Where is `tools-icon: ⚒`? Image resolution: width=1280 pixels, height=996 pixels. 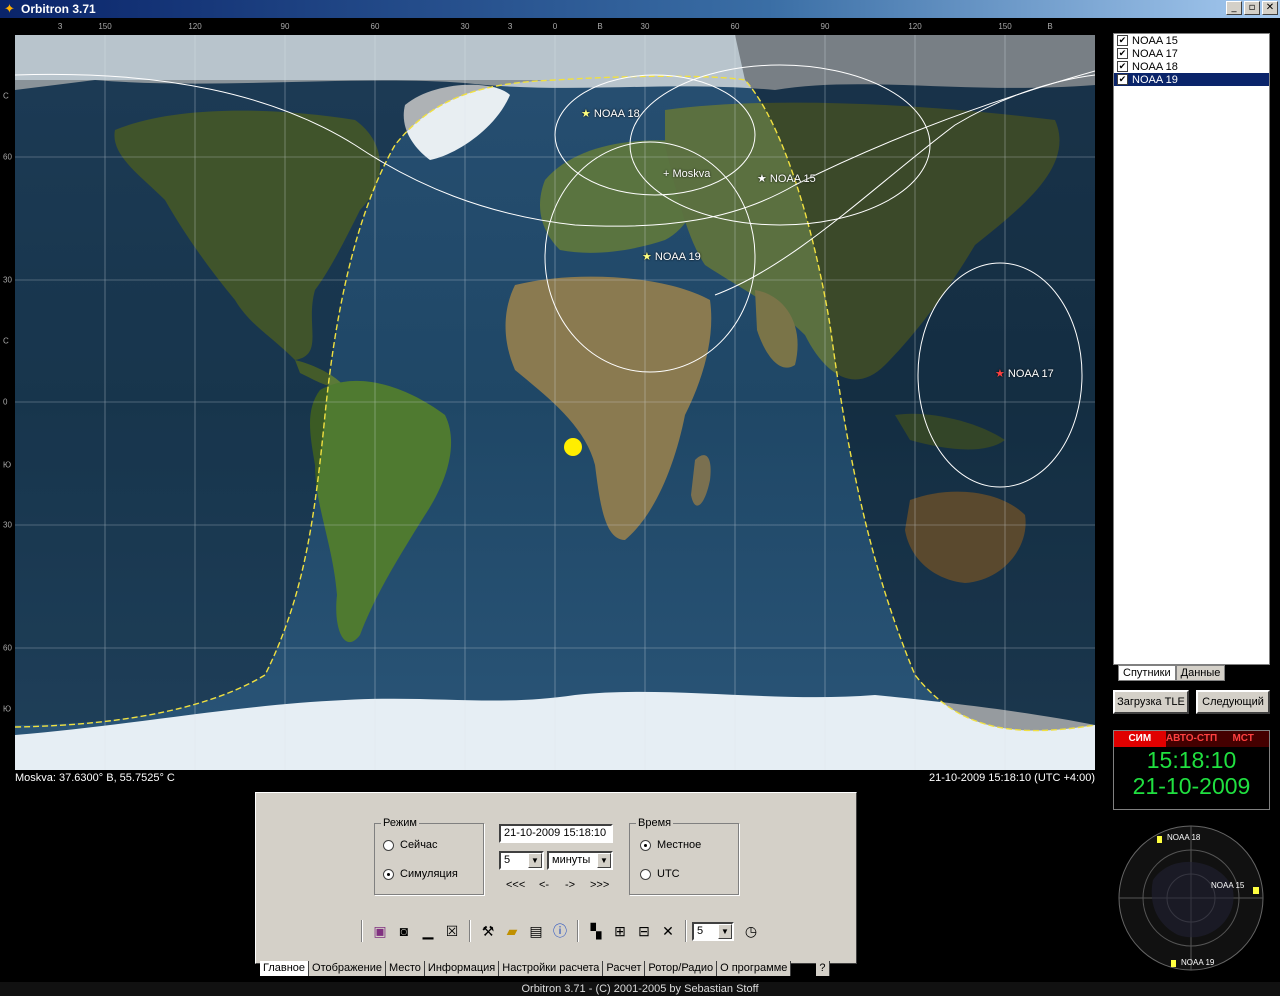
tools-icon: ⚒ is located at coordinates (488, 931).